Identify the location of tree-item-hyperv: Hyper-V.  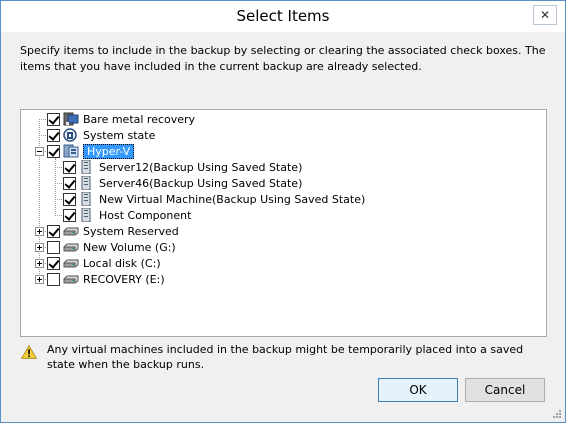
(91, 151).